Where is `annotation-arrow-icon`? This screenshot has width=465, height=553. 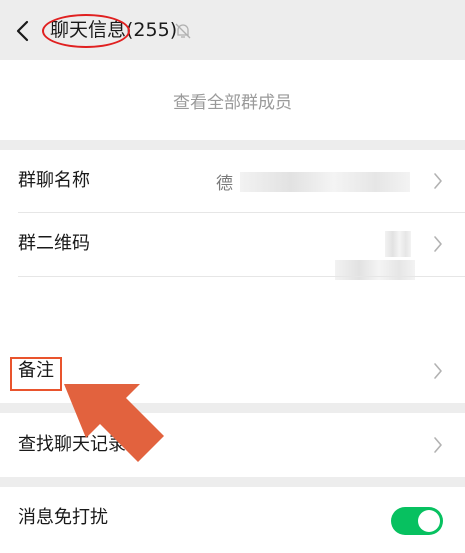 annotation-arrow-icon is located at coordinates (114, 423).